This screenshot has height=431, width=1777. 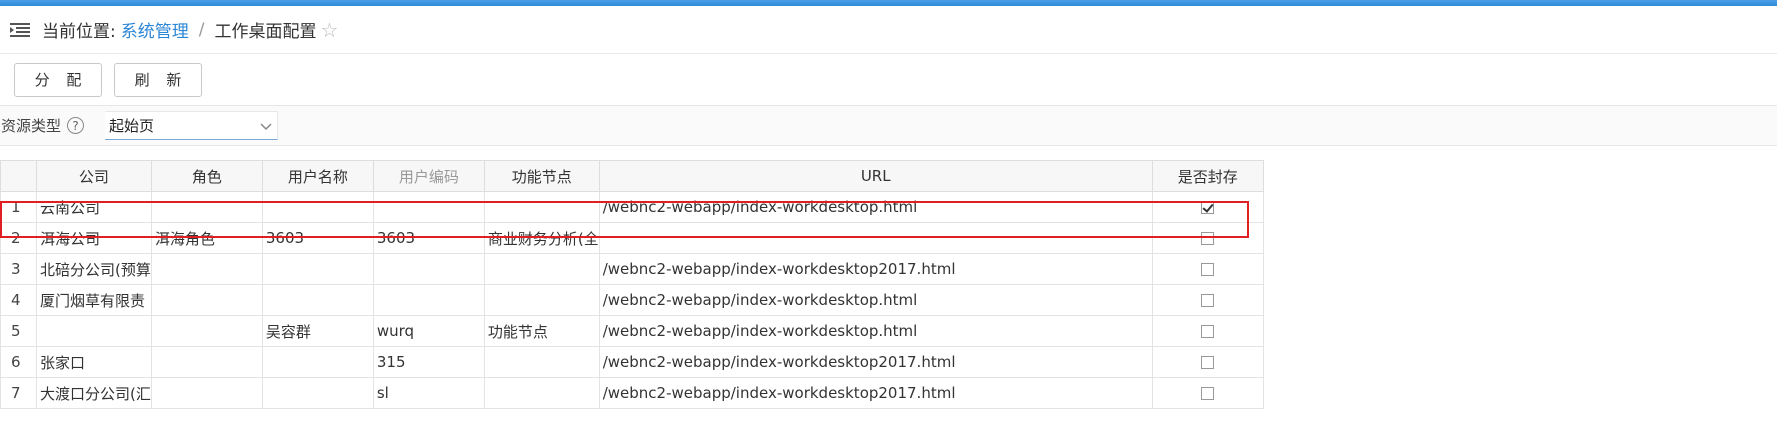 I want to click on cell-function-node: 商业财务分析(全, so click(x=541, y=238).